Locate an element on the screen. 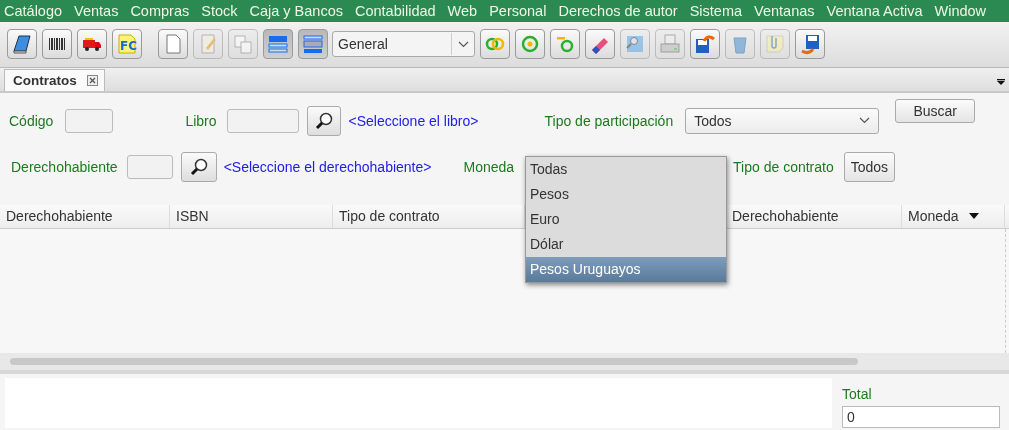  field-label: Tipo de participación is located at coordinates (609, 120).